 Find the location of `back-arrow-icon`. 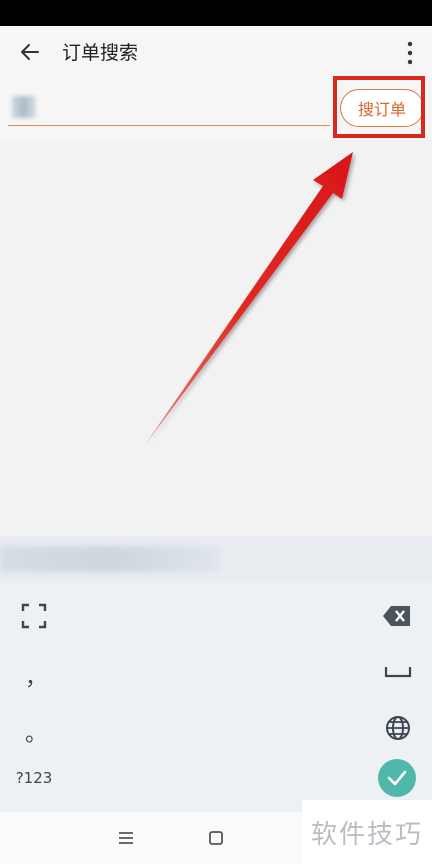

back-arrow-icon is located at coordinates (30, 52).